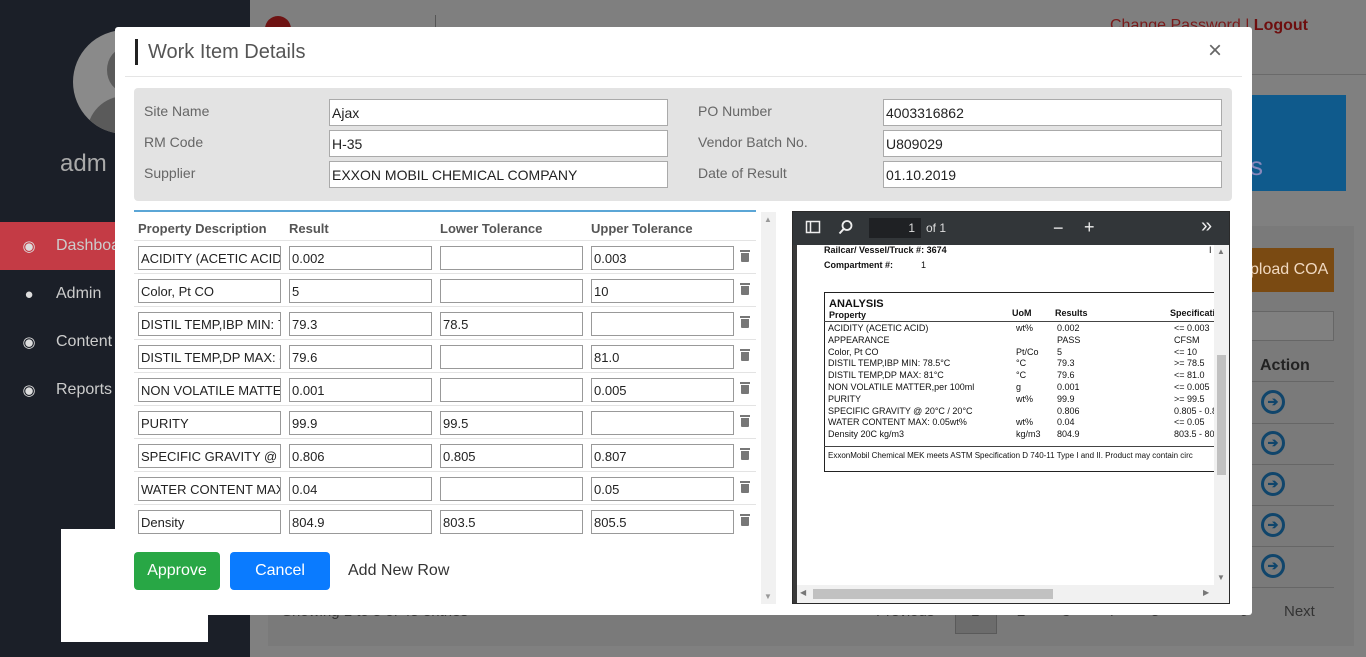 Image resolution: width=1366 pixels, height=657 pixels. Describe the element at coordinates (88, 245) in the screenshot. I see `sidebar-item-label: Dashboa` at that location.